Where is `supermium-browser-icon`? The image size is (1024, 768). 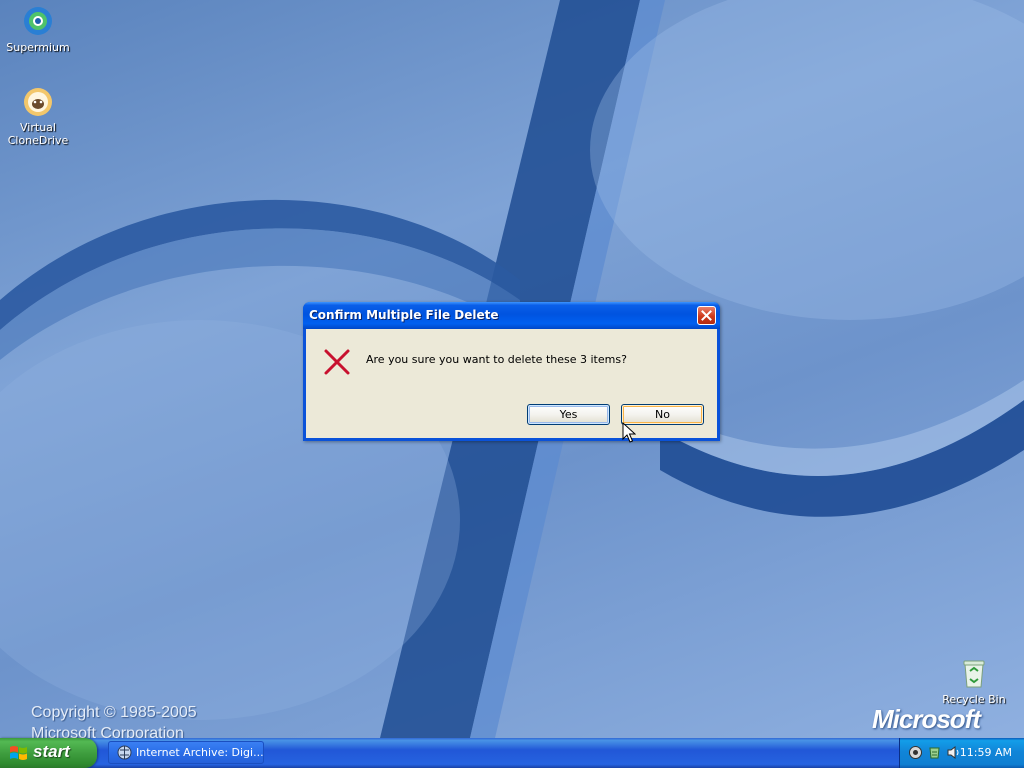 supermium-browser-icon is located at coordinates (38, 21).